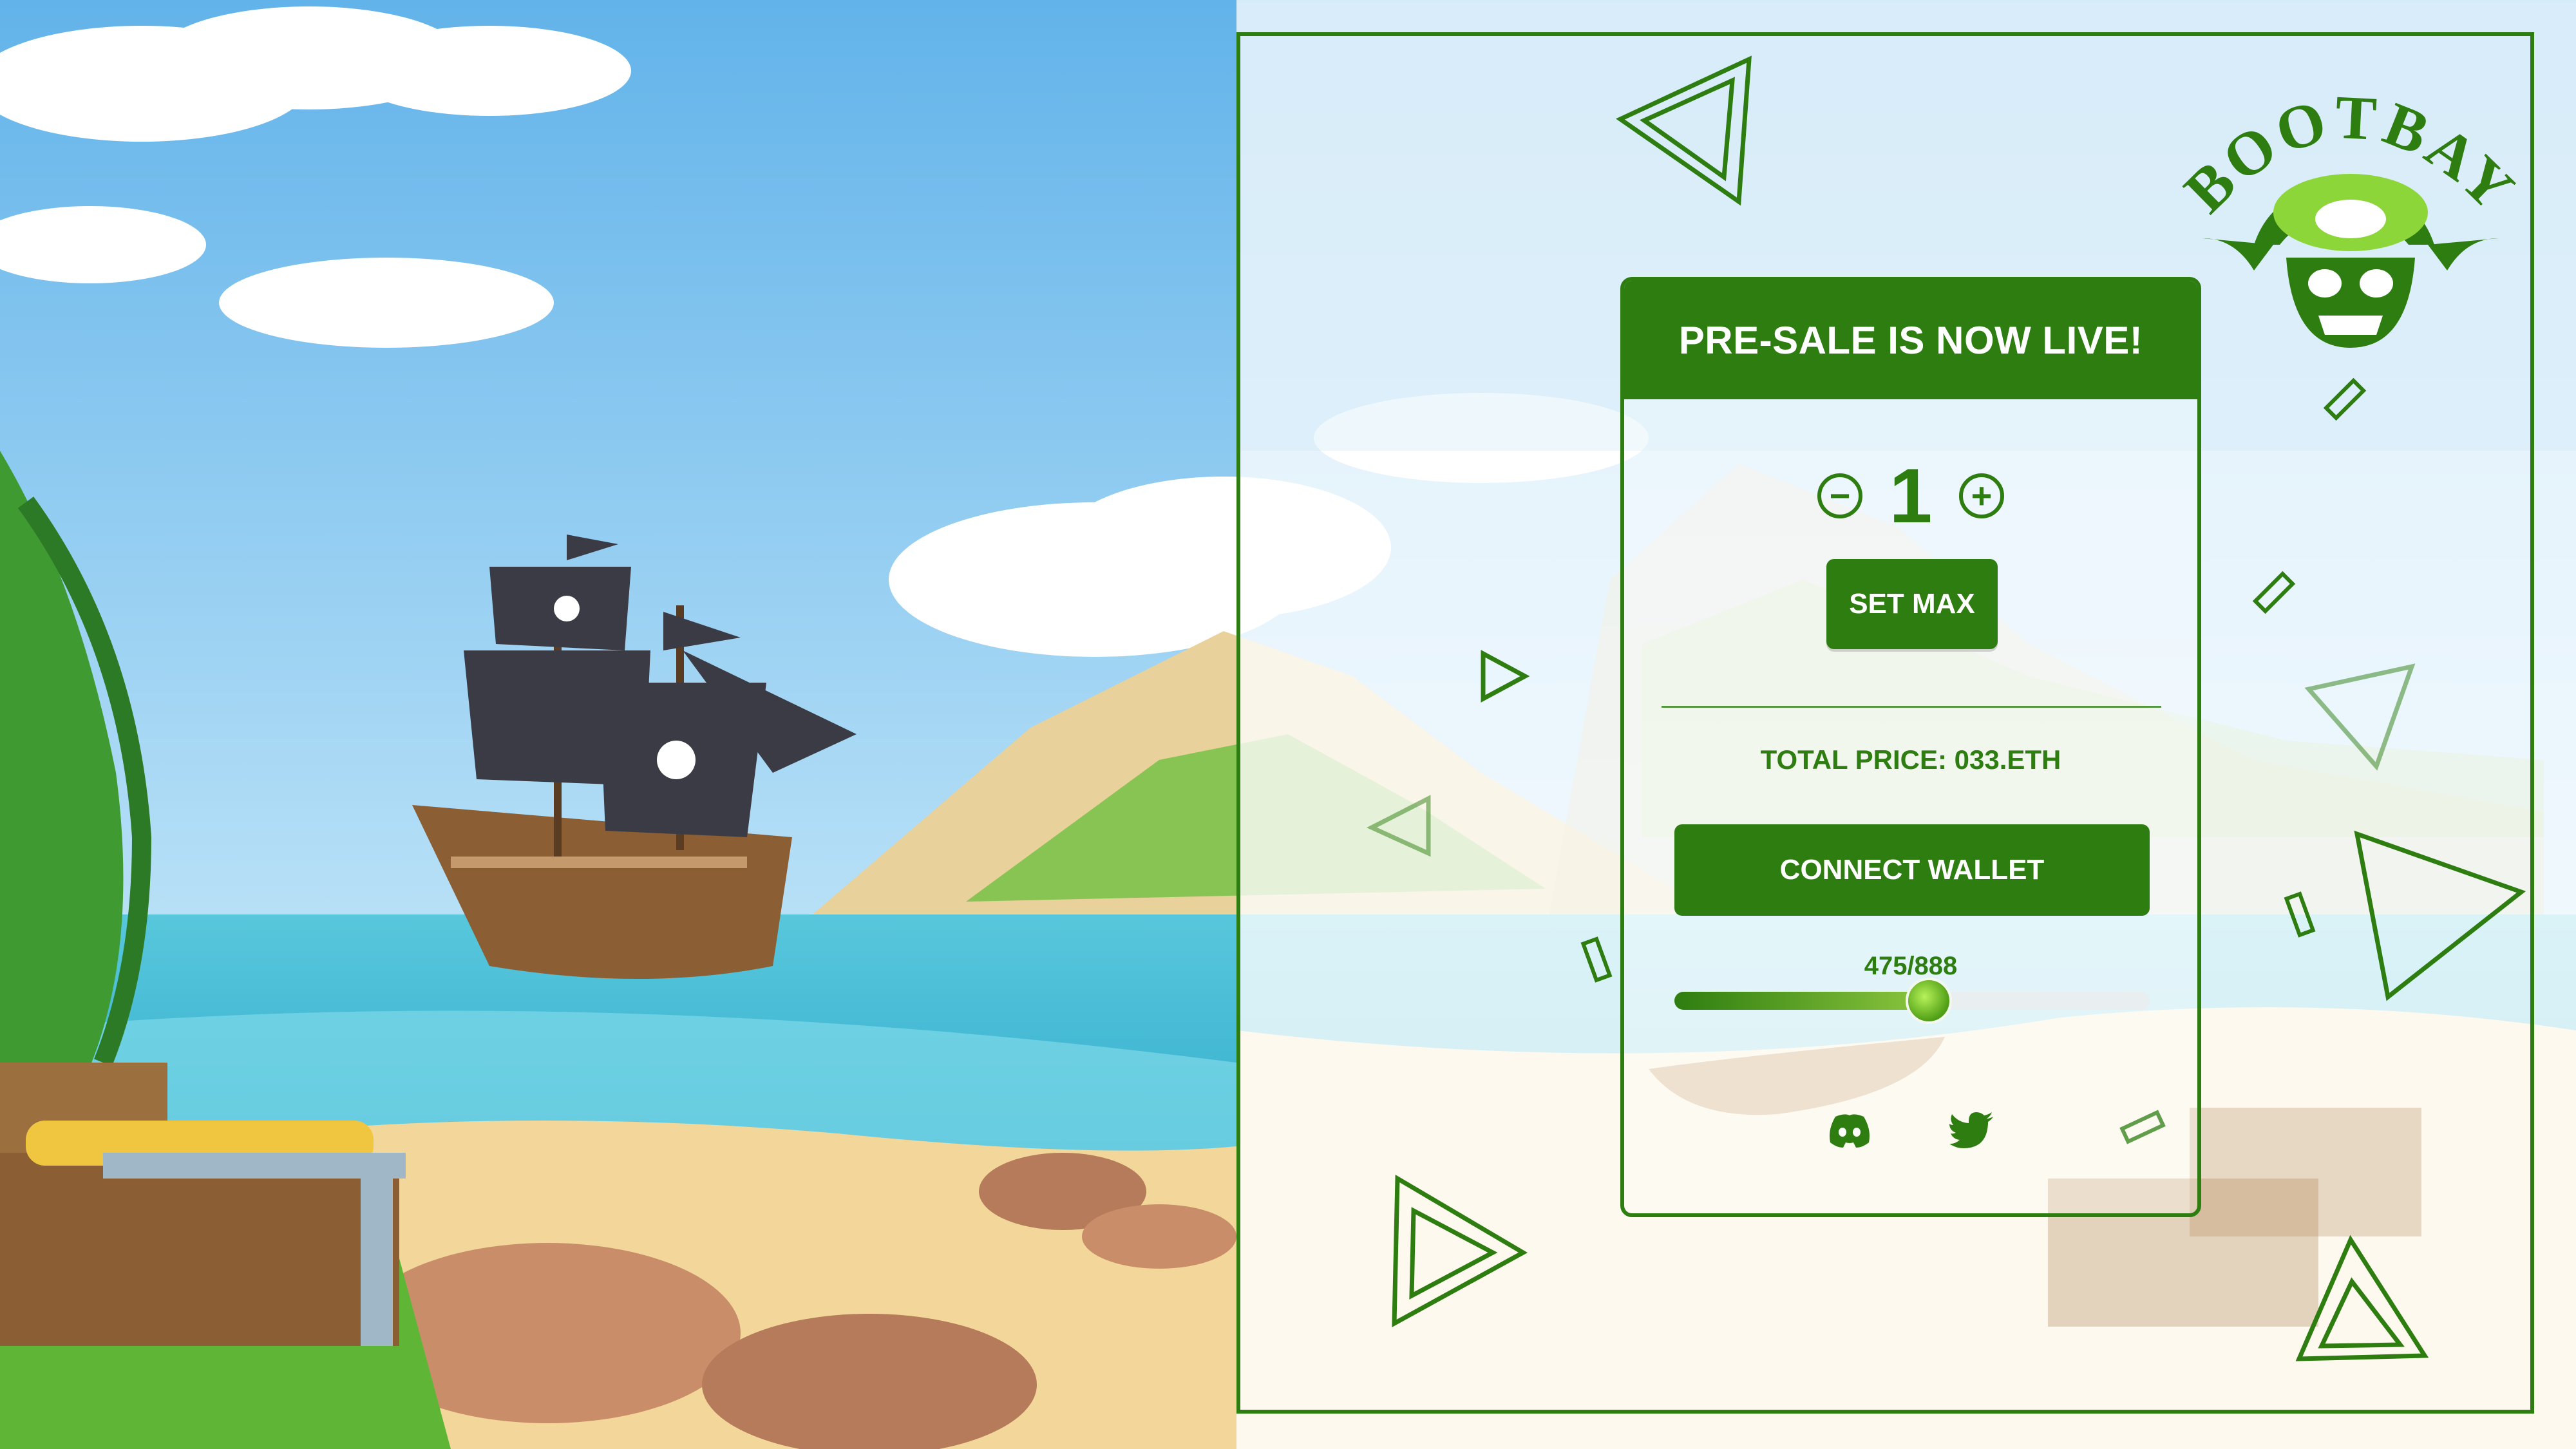  Describe the element at coordinates (1912, 604) in the screenshot. I see `set-max-button: SET MAX` at that location.